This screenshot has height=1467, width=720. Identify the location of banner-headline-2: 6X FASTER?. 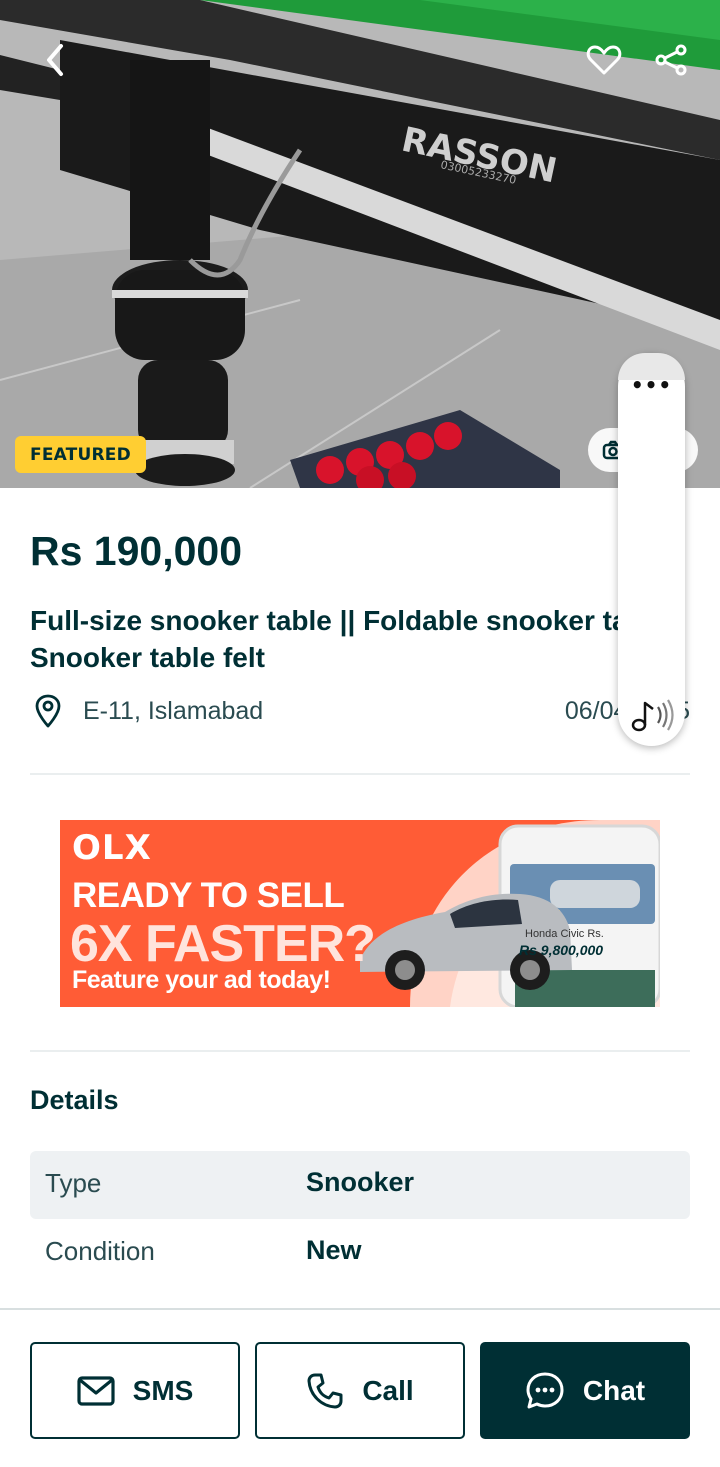
(223, 944).